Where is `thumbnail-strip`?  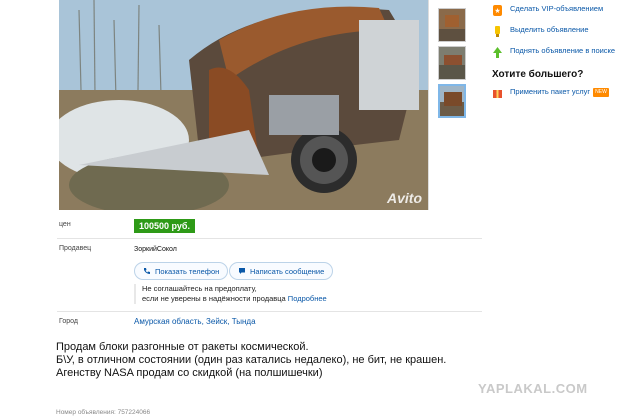
thumbnail-strip is located at coordinates (453, 65).